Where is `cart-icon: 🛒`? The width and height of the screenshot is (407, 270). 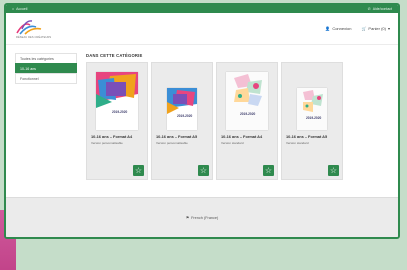 cart-icon: 🛒 is located at coordinates (364, 28).